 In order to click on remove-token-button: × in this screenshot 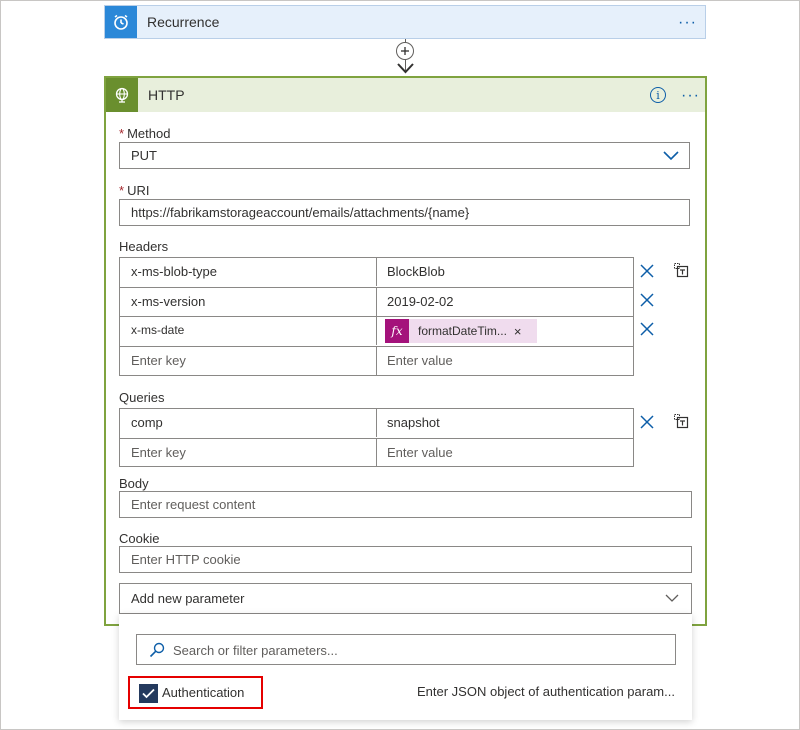, I will do `click(518, 331)`.